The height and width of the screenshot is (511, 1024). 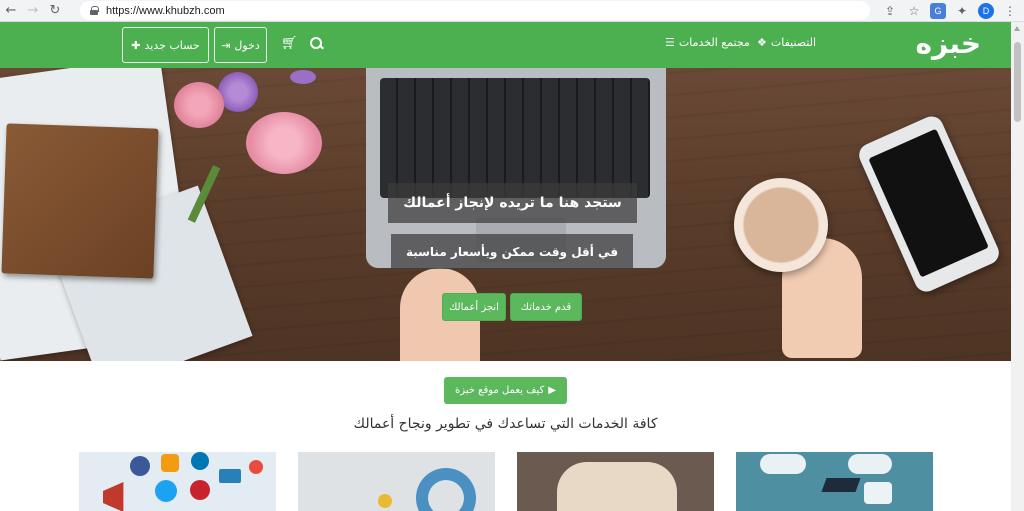 I want to click on nav-community-link: ☰ مجتمع الخدمات, so click(x=707, y=42).